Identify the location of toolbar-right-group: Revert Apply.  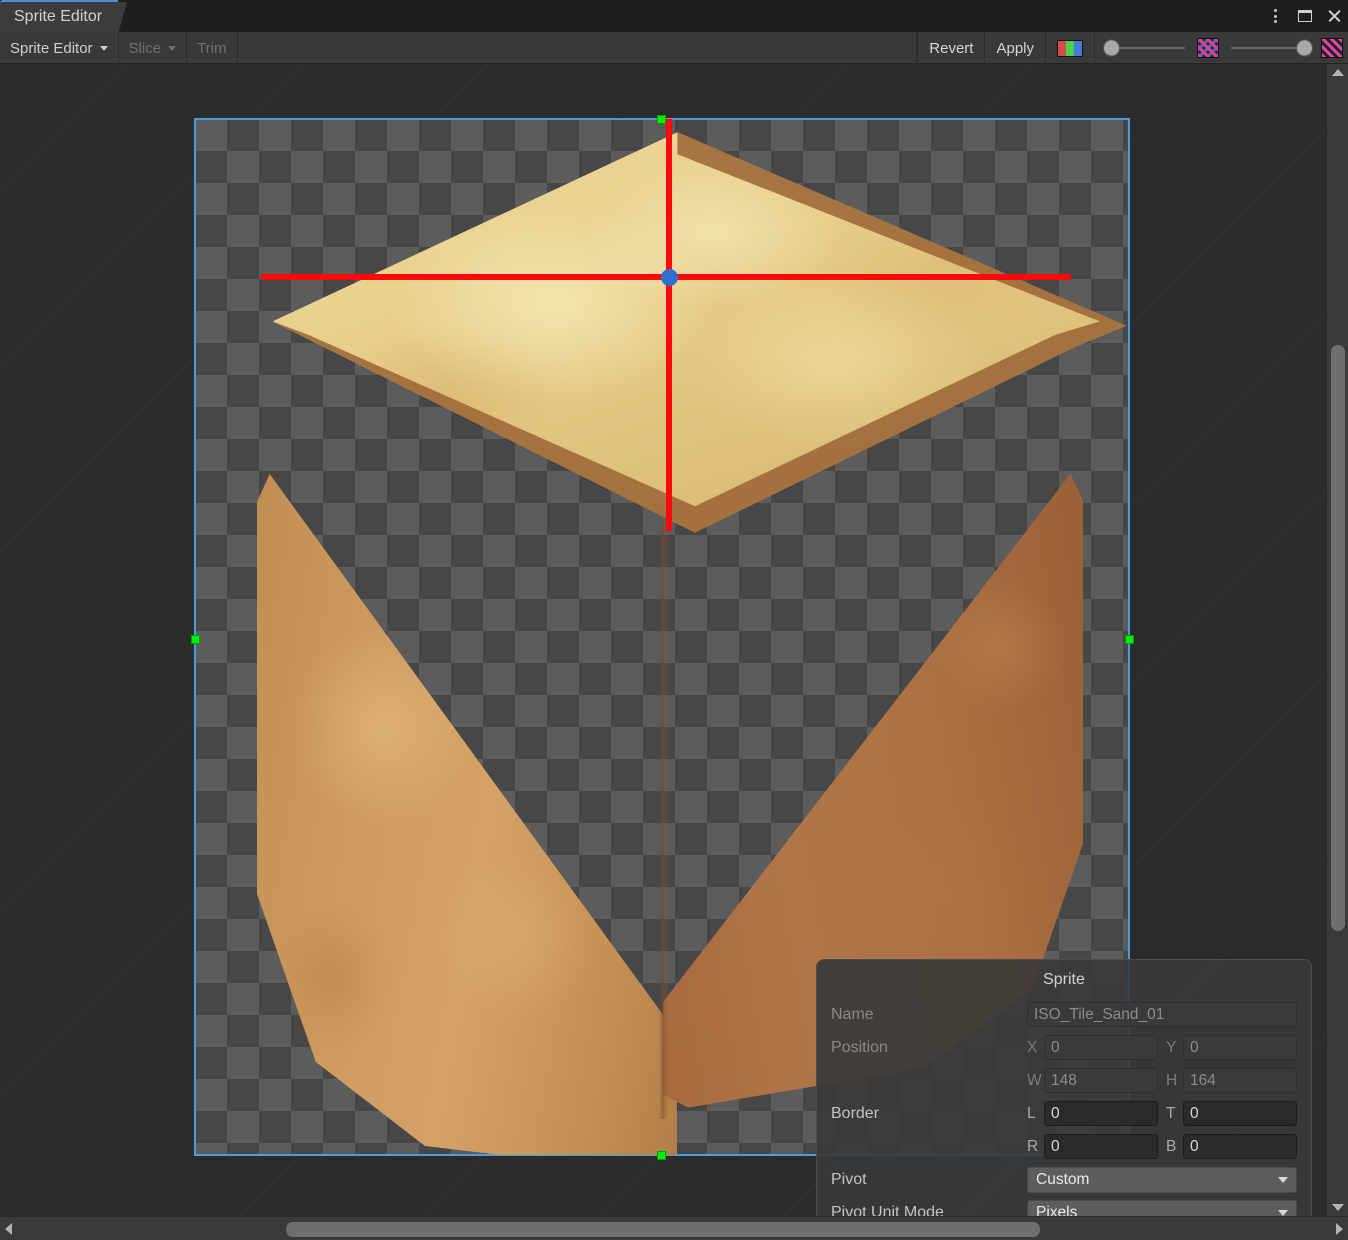
(1132, 48).